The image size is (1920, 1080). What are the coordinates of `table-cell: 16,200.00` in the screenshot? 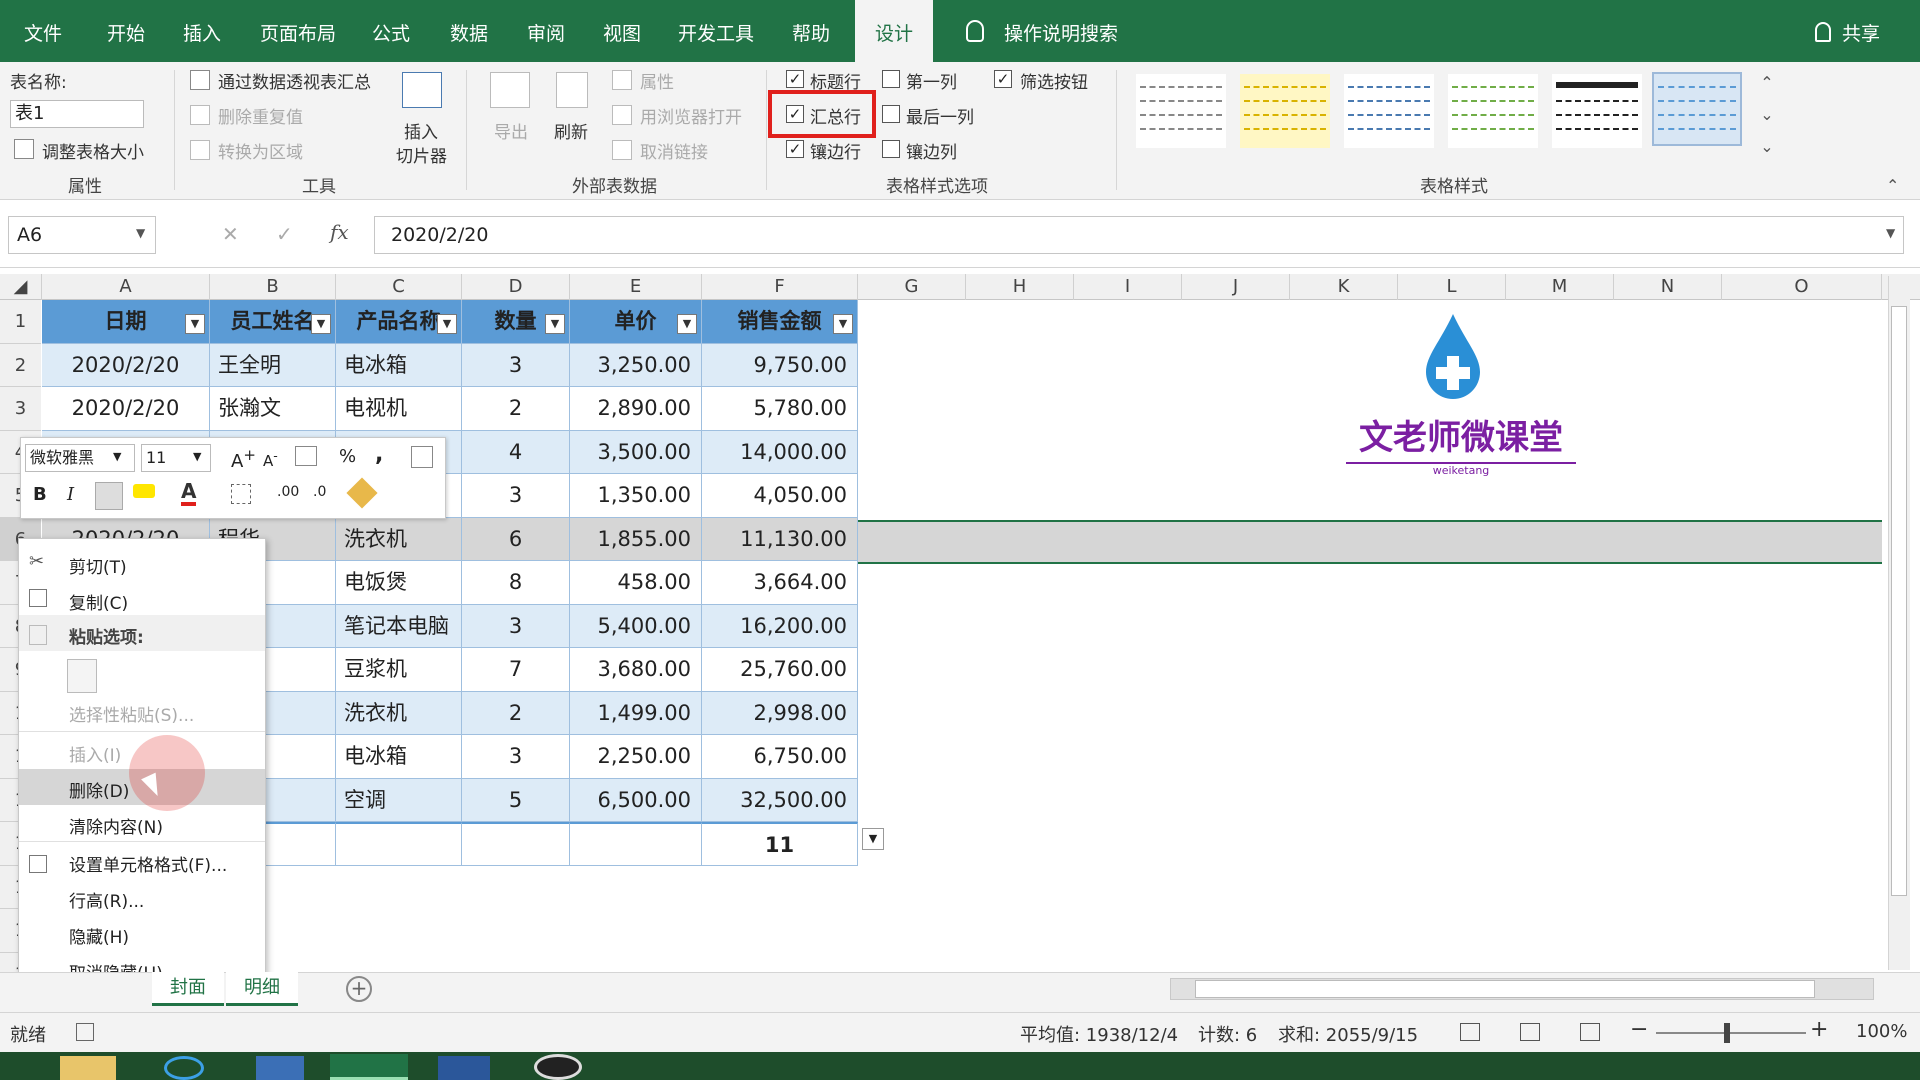 It's located at (780, 626).